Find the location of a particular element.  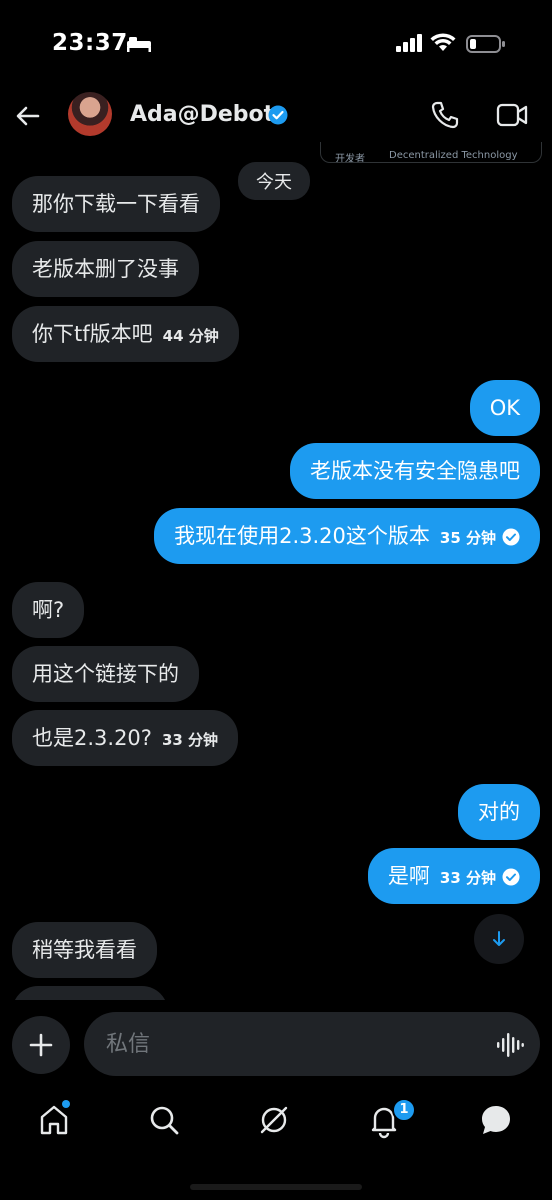

message-outgoing: 对的 is located at coordinates (499, 812).